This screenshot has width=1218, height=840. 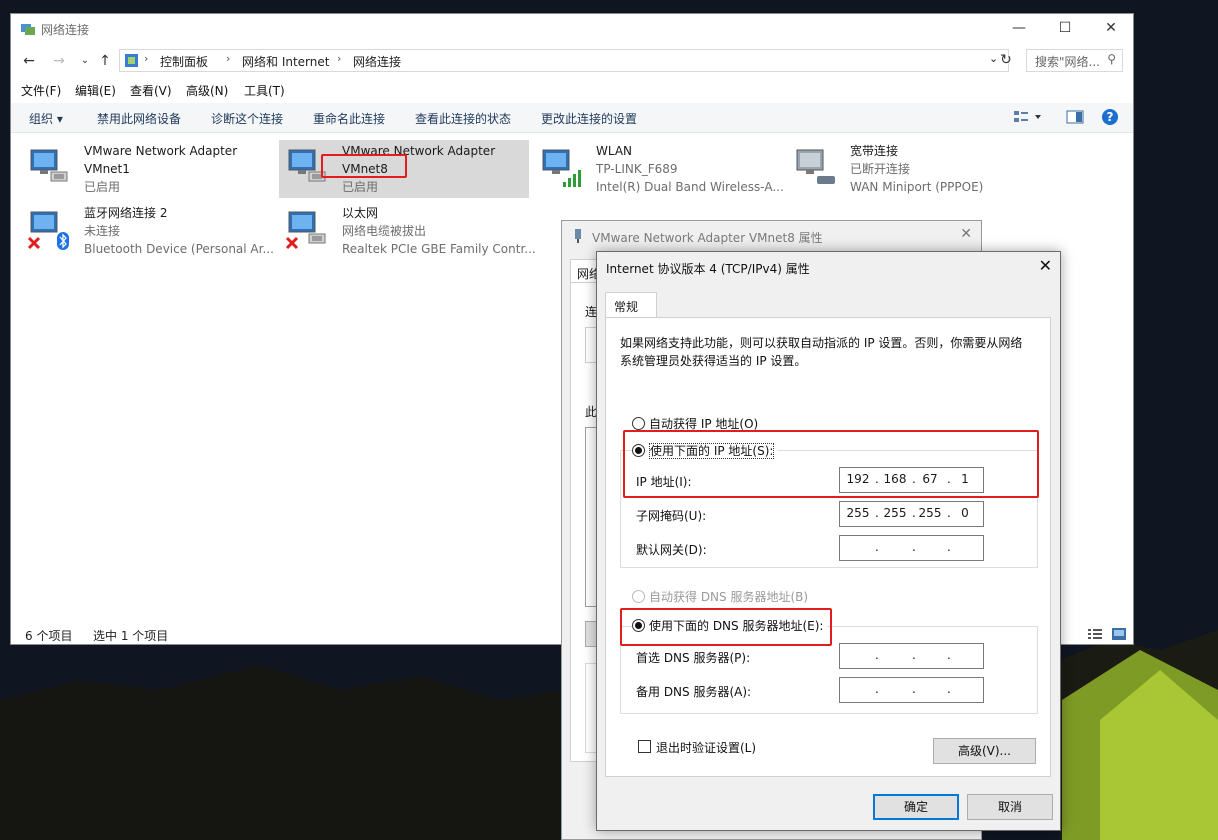 What do you see at coordinates (49, 168) in the screenshot?
I see `network-adapter-icon` at bounding box center [49, 168].